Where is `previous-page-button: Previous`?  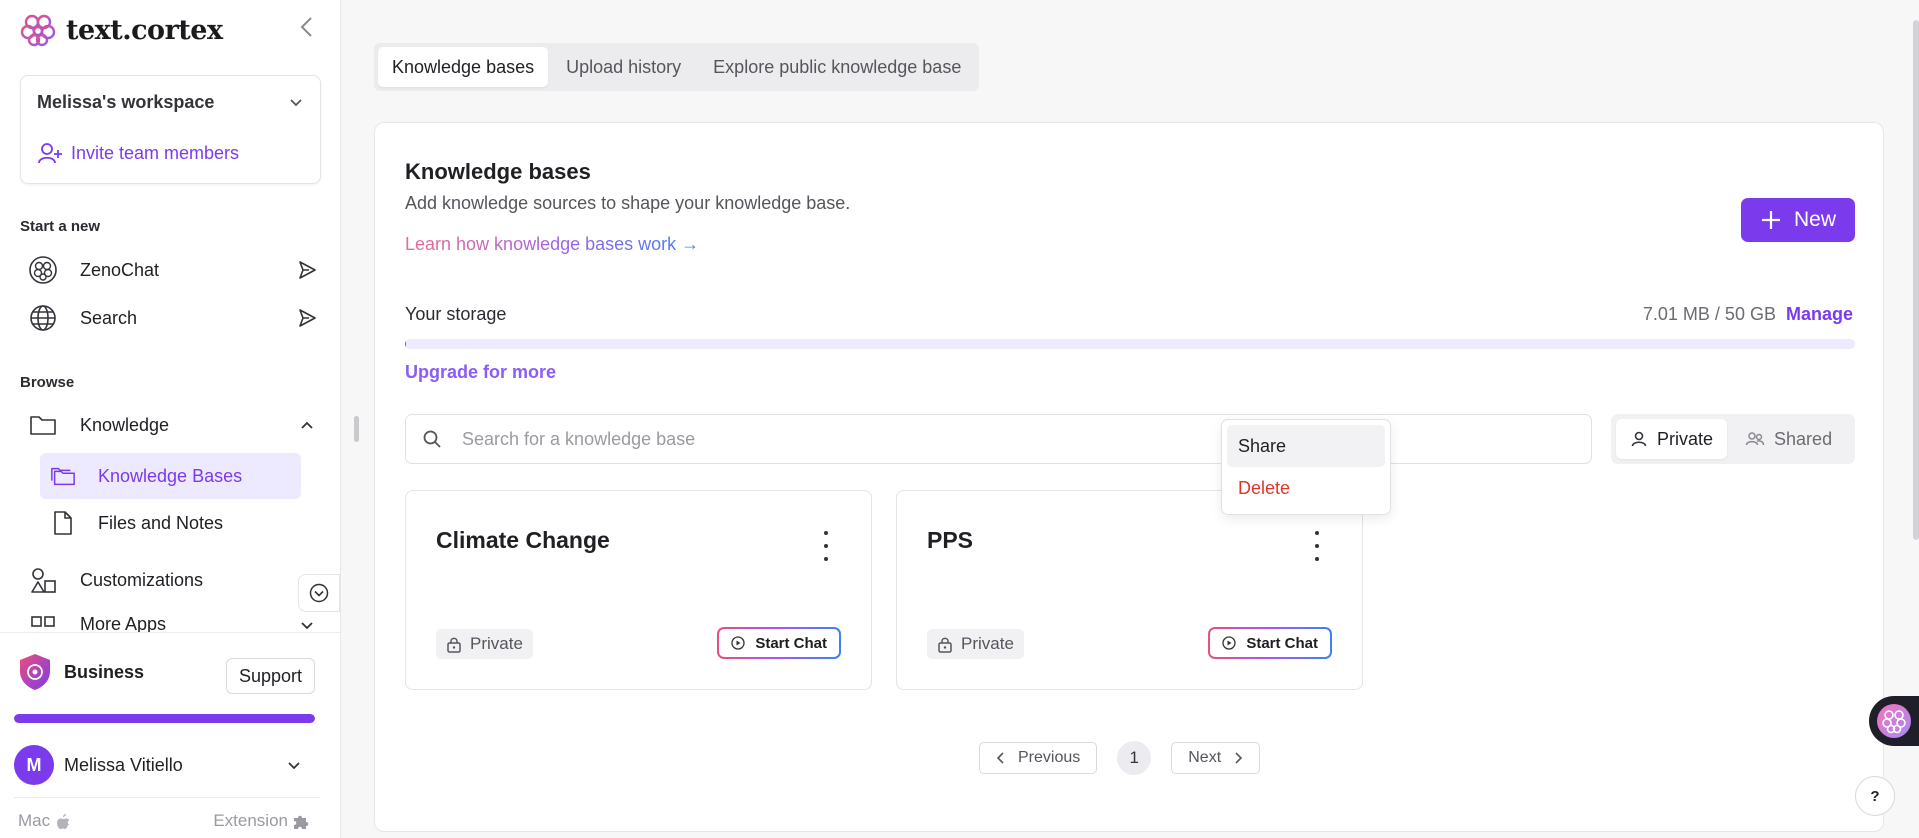
previous-page-button: Previous is located at coordinates (1038, 758).